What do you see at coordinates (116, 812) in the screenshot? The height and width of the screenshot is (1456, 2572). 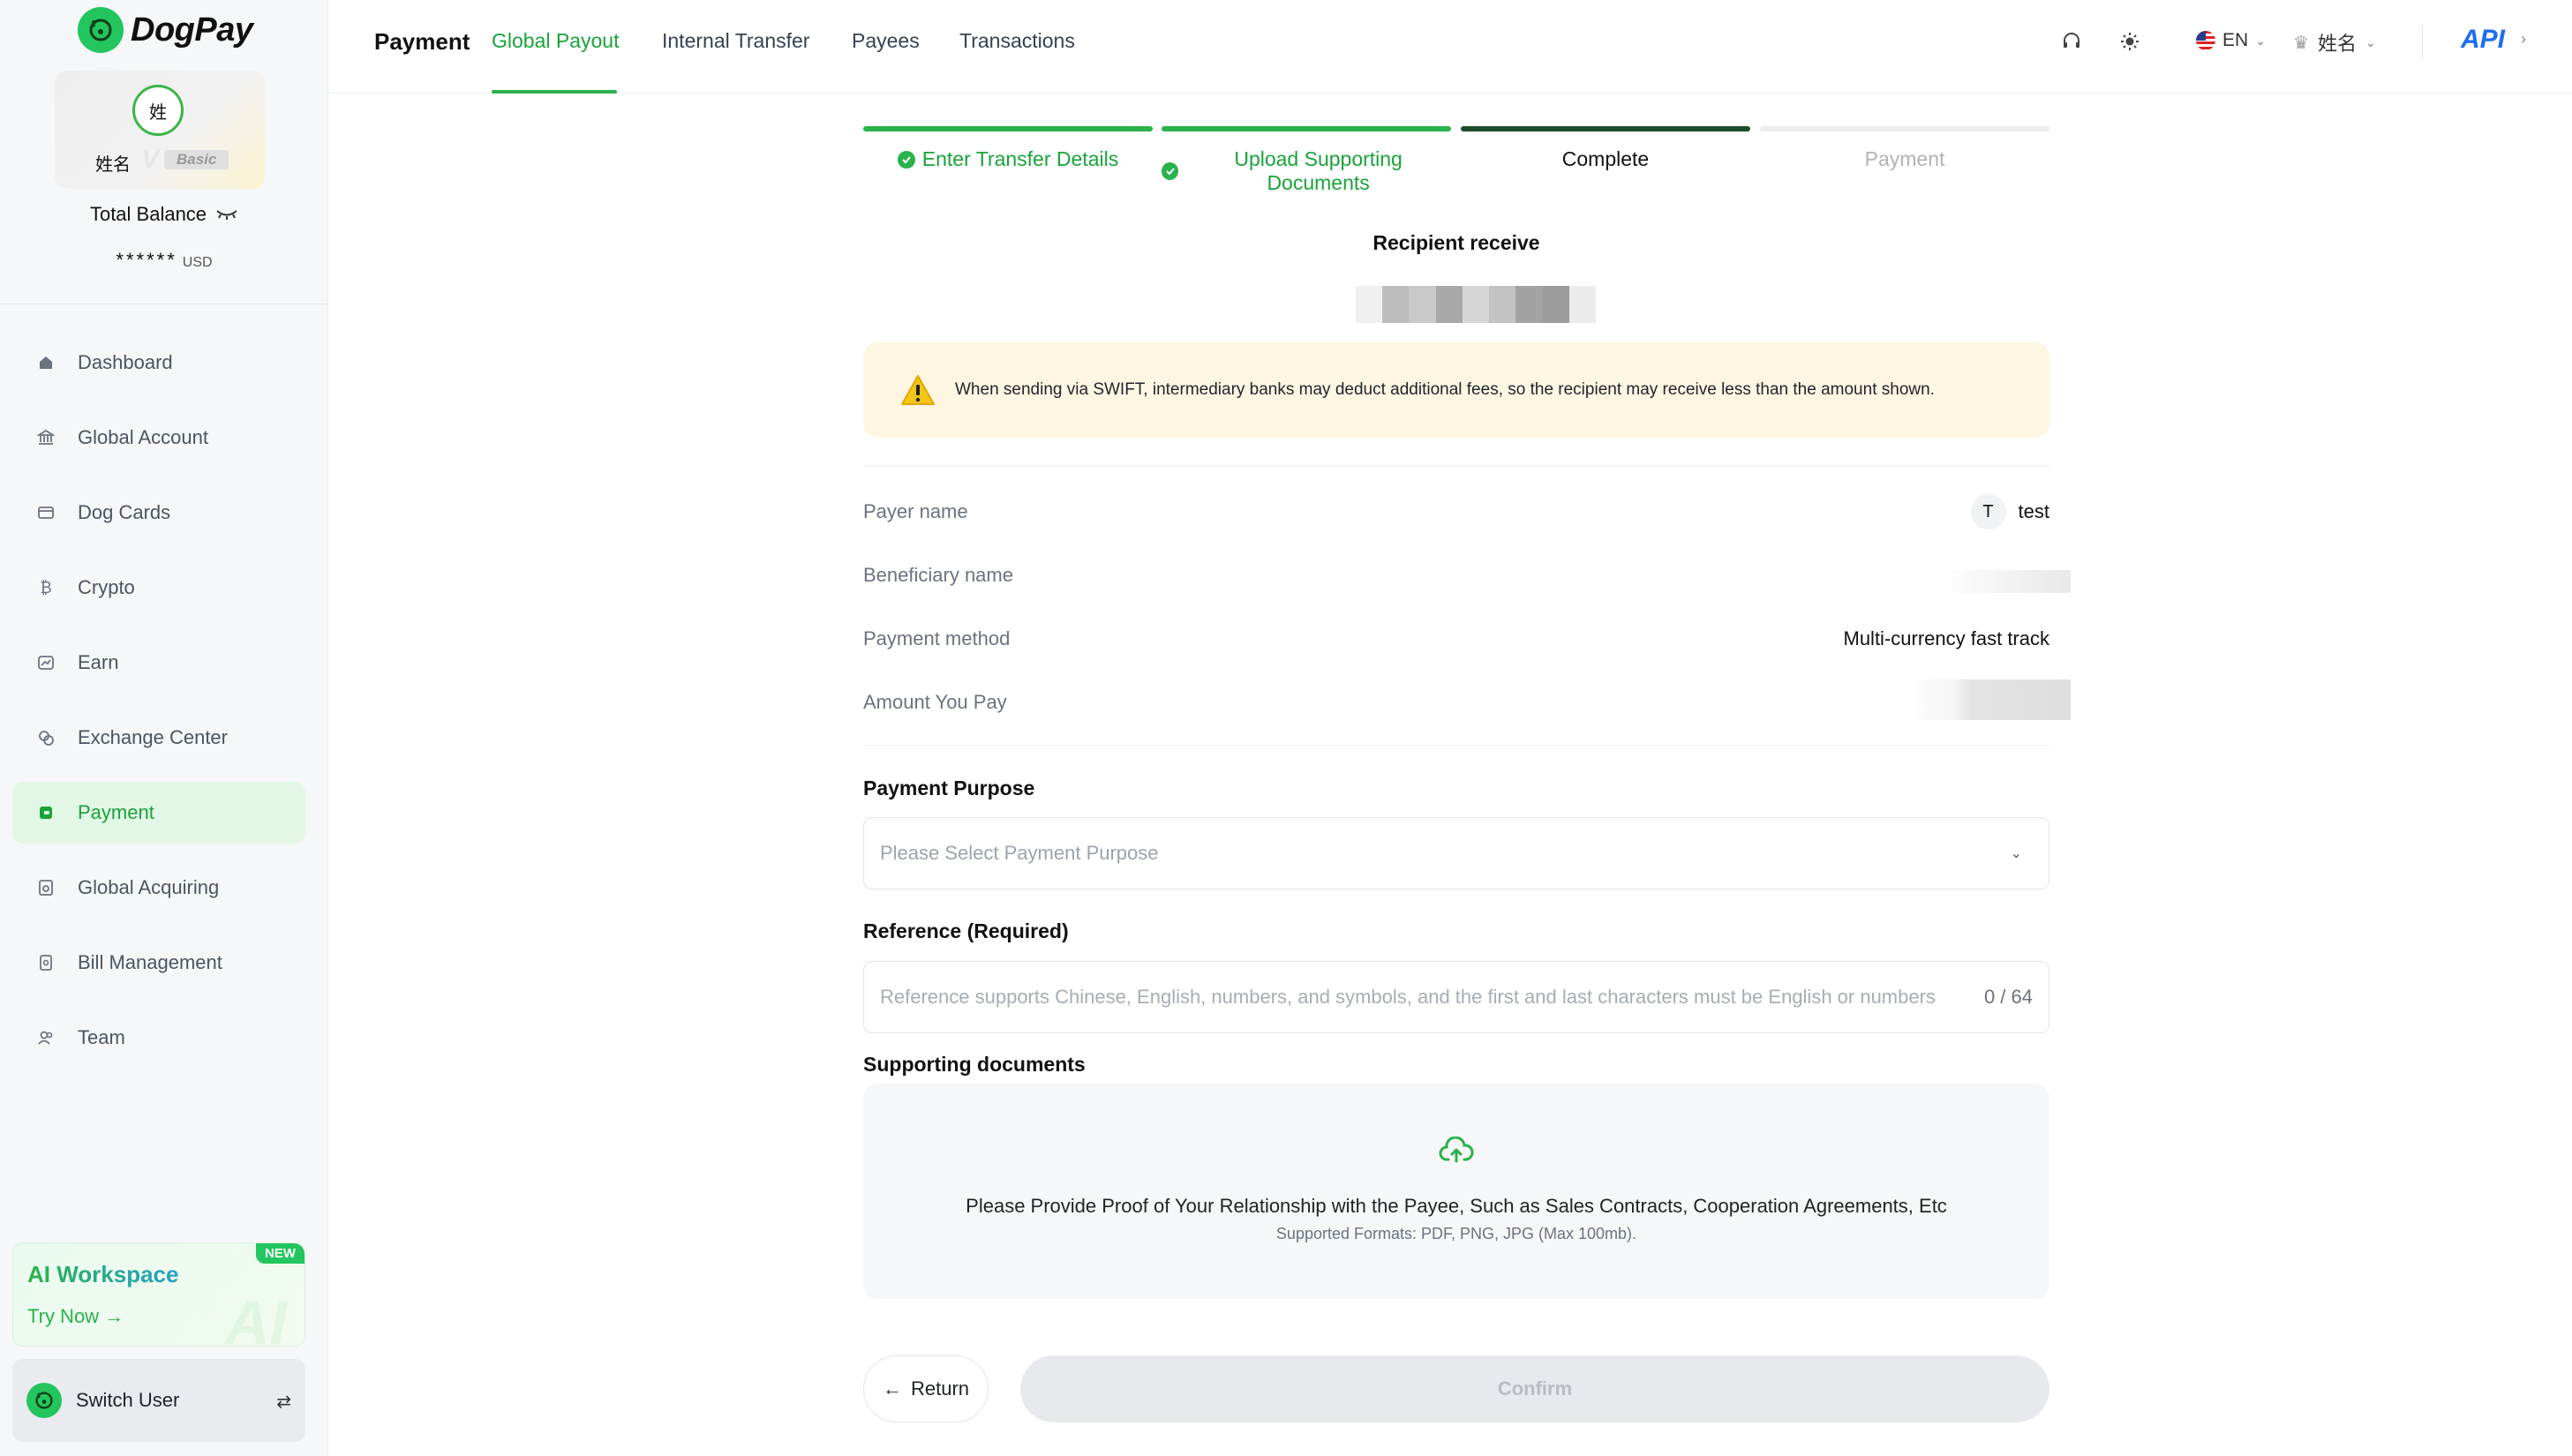 I see `sidebar-item-label: Payment` at bounding box center [116, 812].